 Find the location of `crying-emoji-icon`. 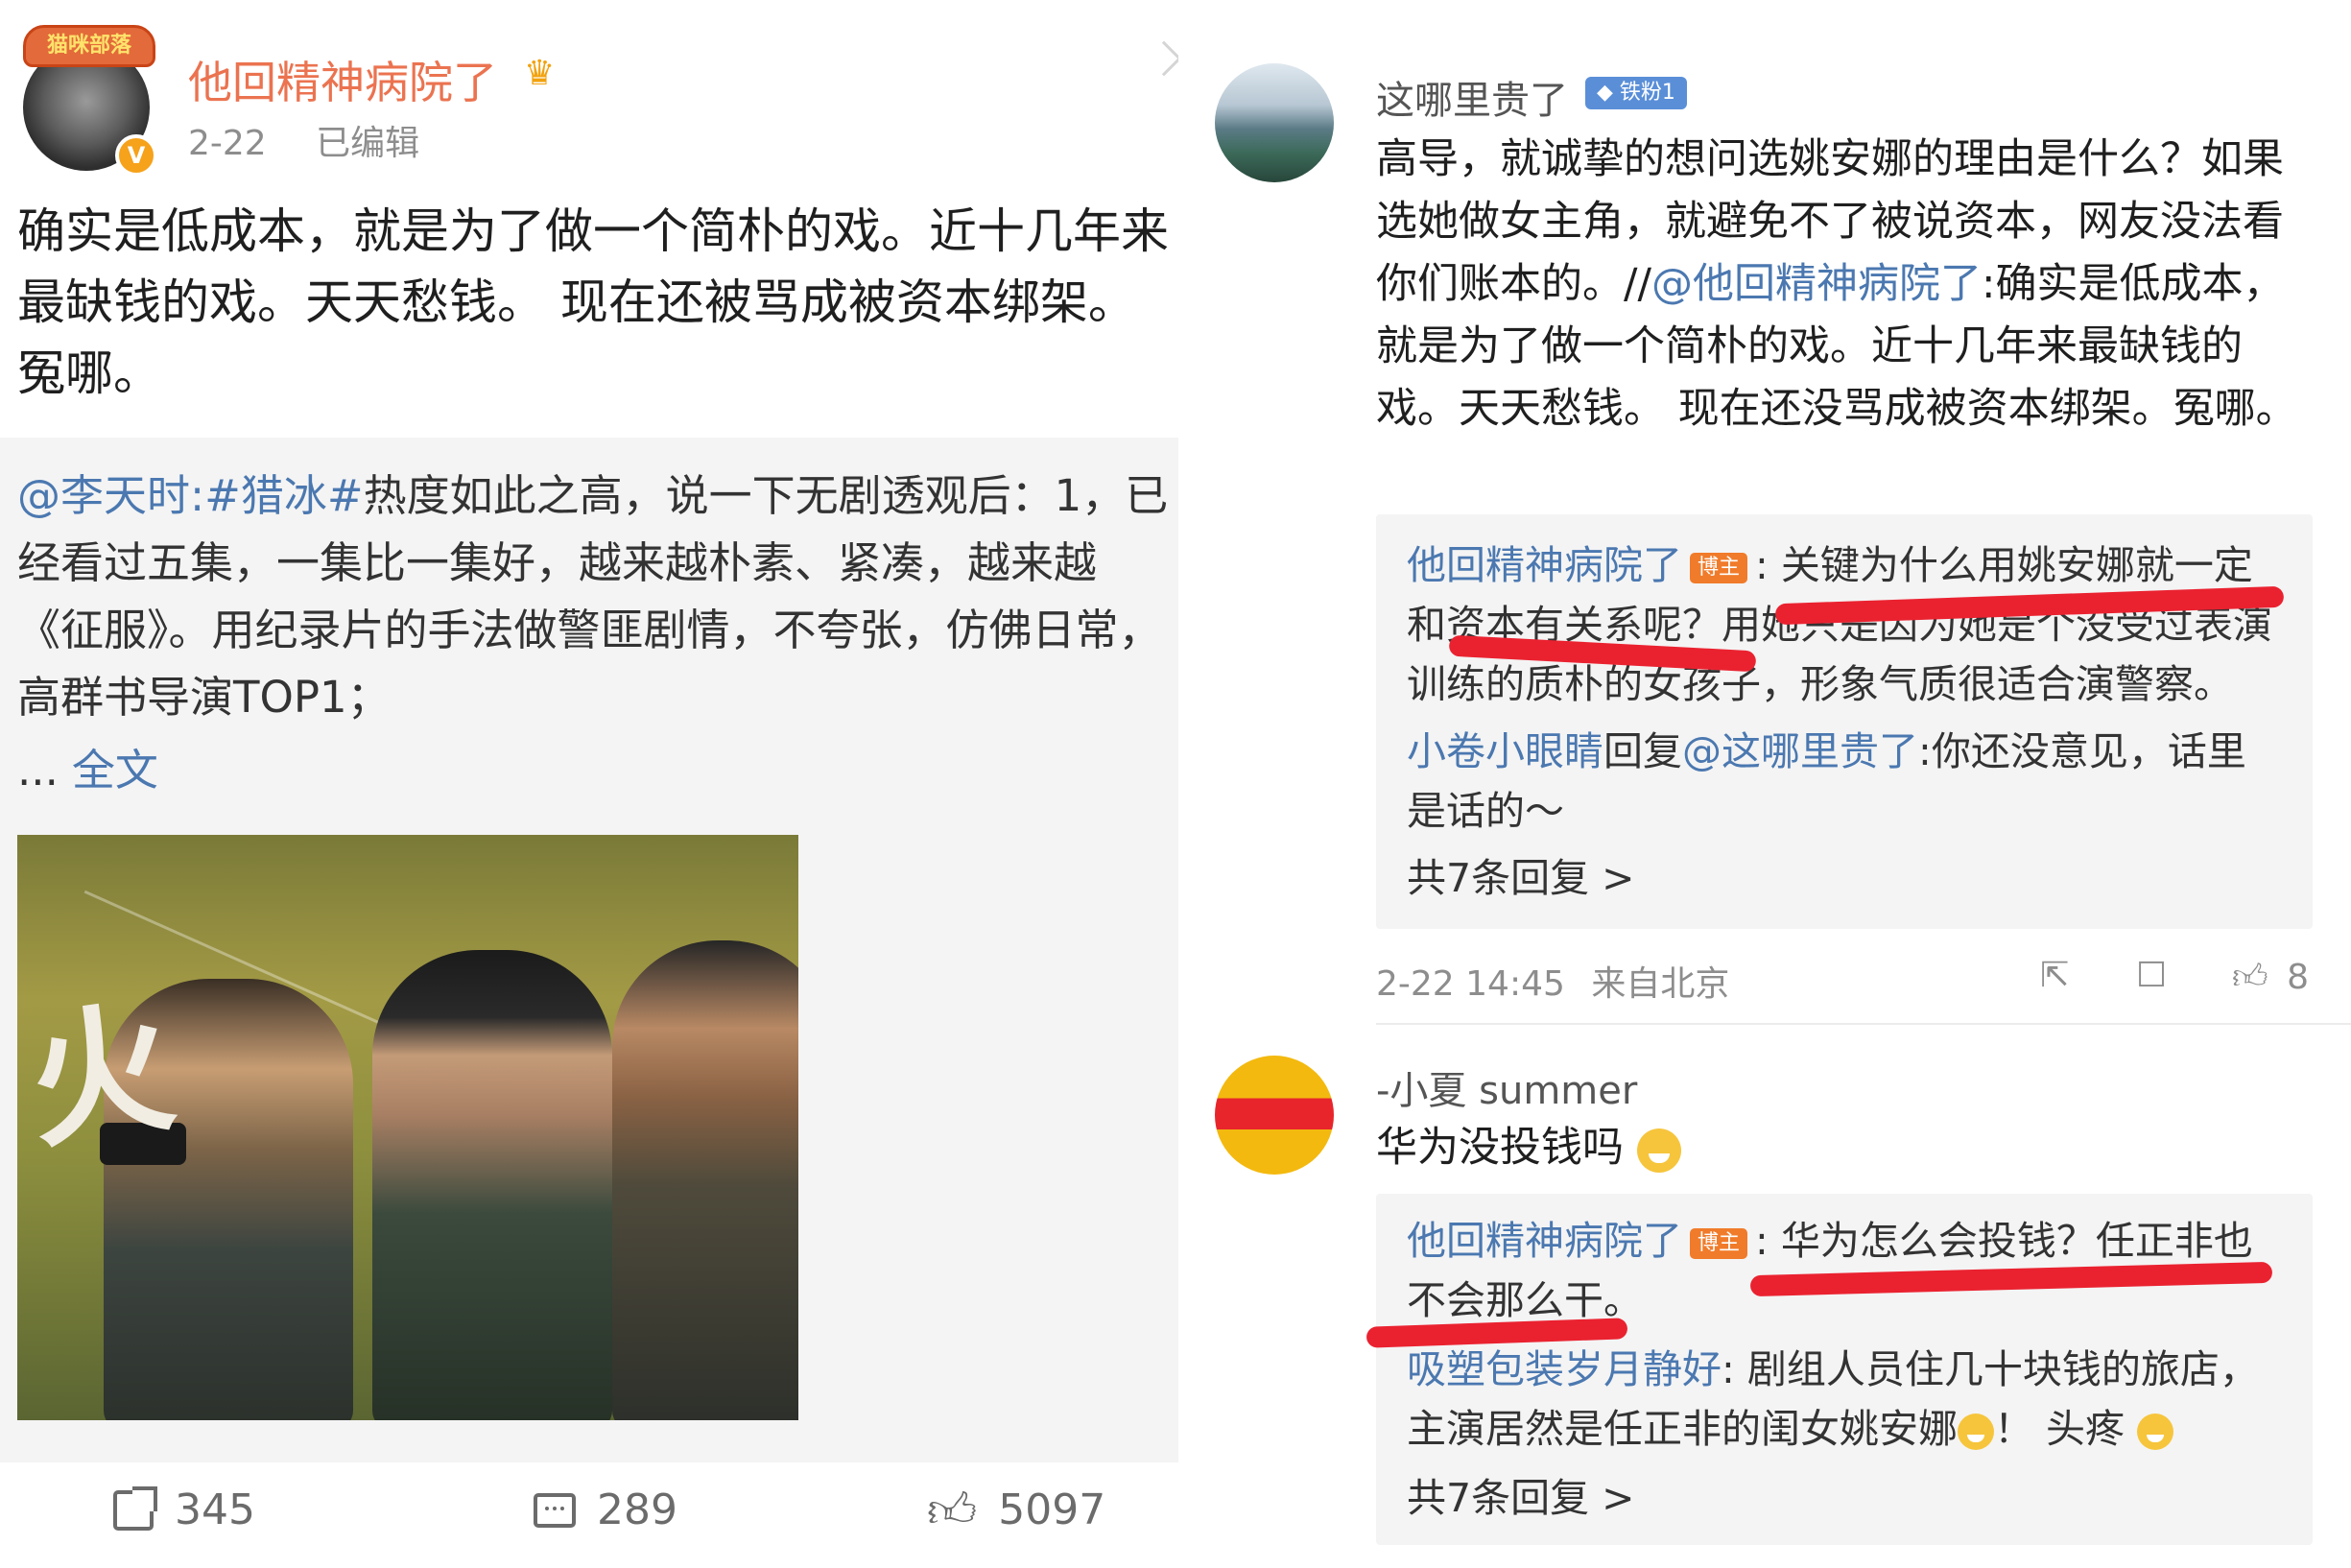

crying-emoji-icon is located at coordinates (1976, 1432).